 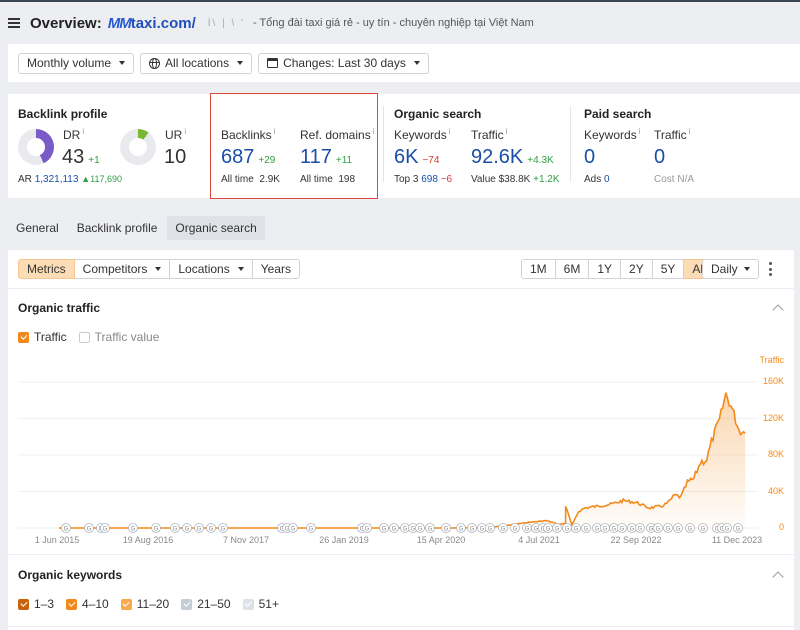 What do you see at coordinates (138, 147) in the screenshot?
I see `ur-donut-chart` at bounding box center [138, 147].